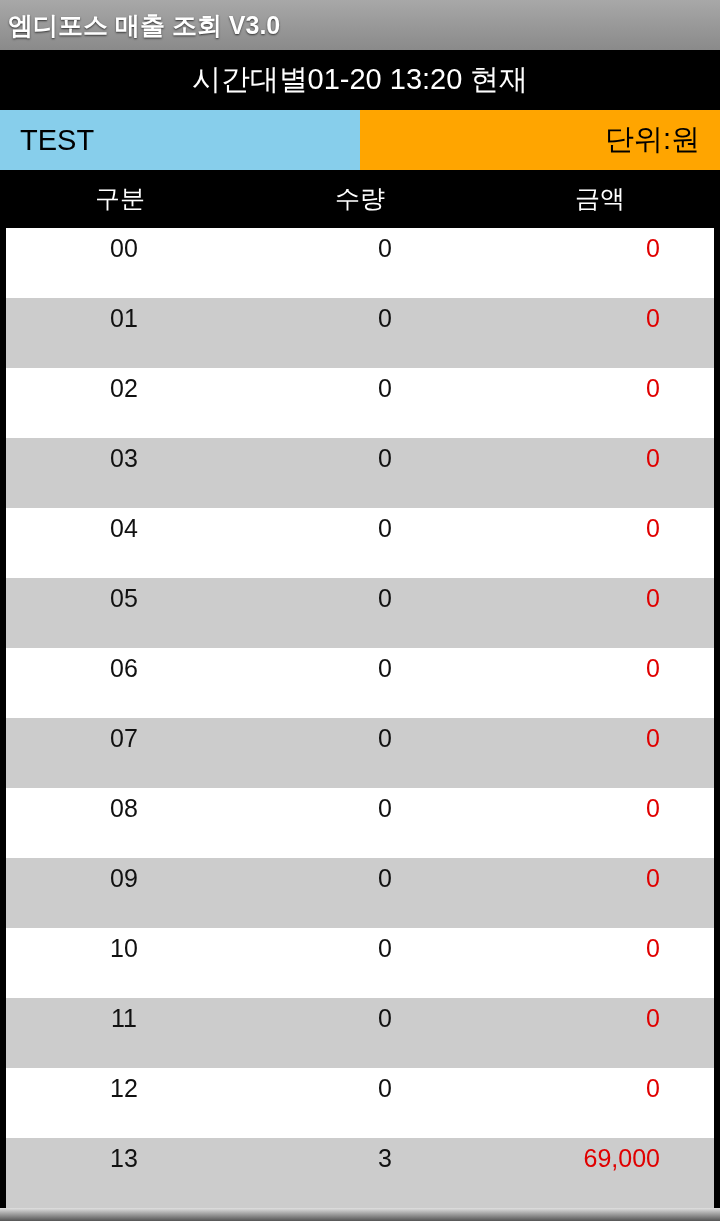 Image resolution: width=720 pixels, height=1221 pixels. What do you see at coordinates (360, 683) in the screenshot?
I see `table-row: 06 0 0` at bounding box center [360, 683].